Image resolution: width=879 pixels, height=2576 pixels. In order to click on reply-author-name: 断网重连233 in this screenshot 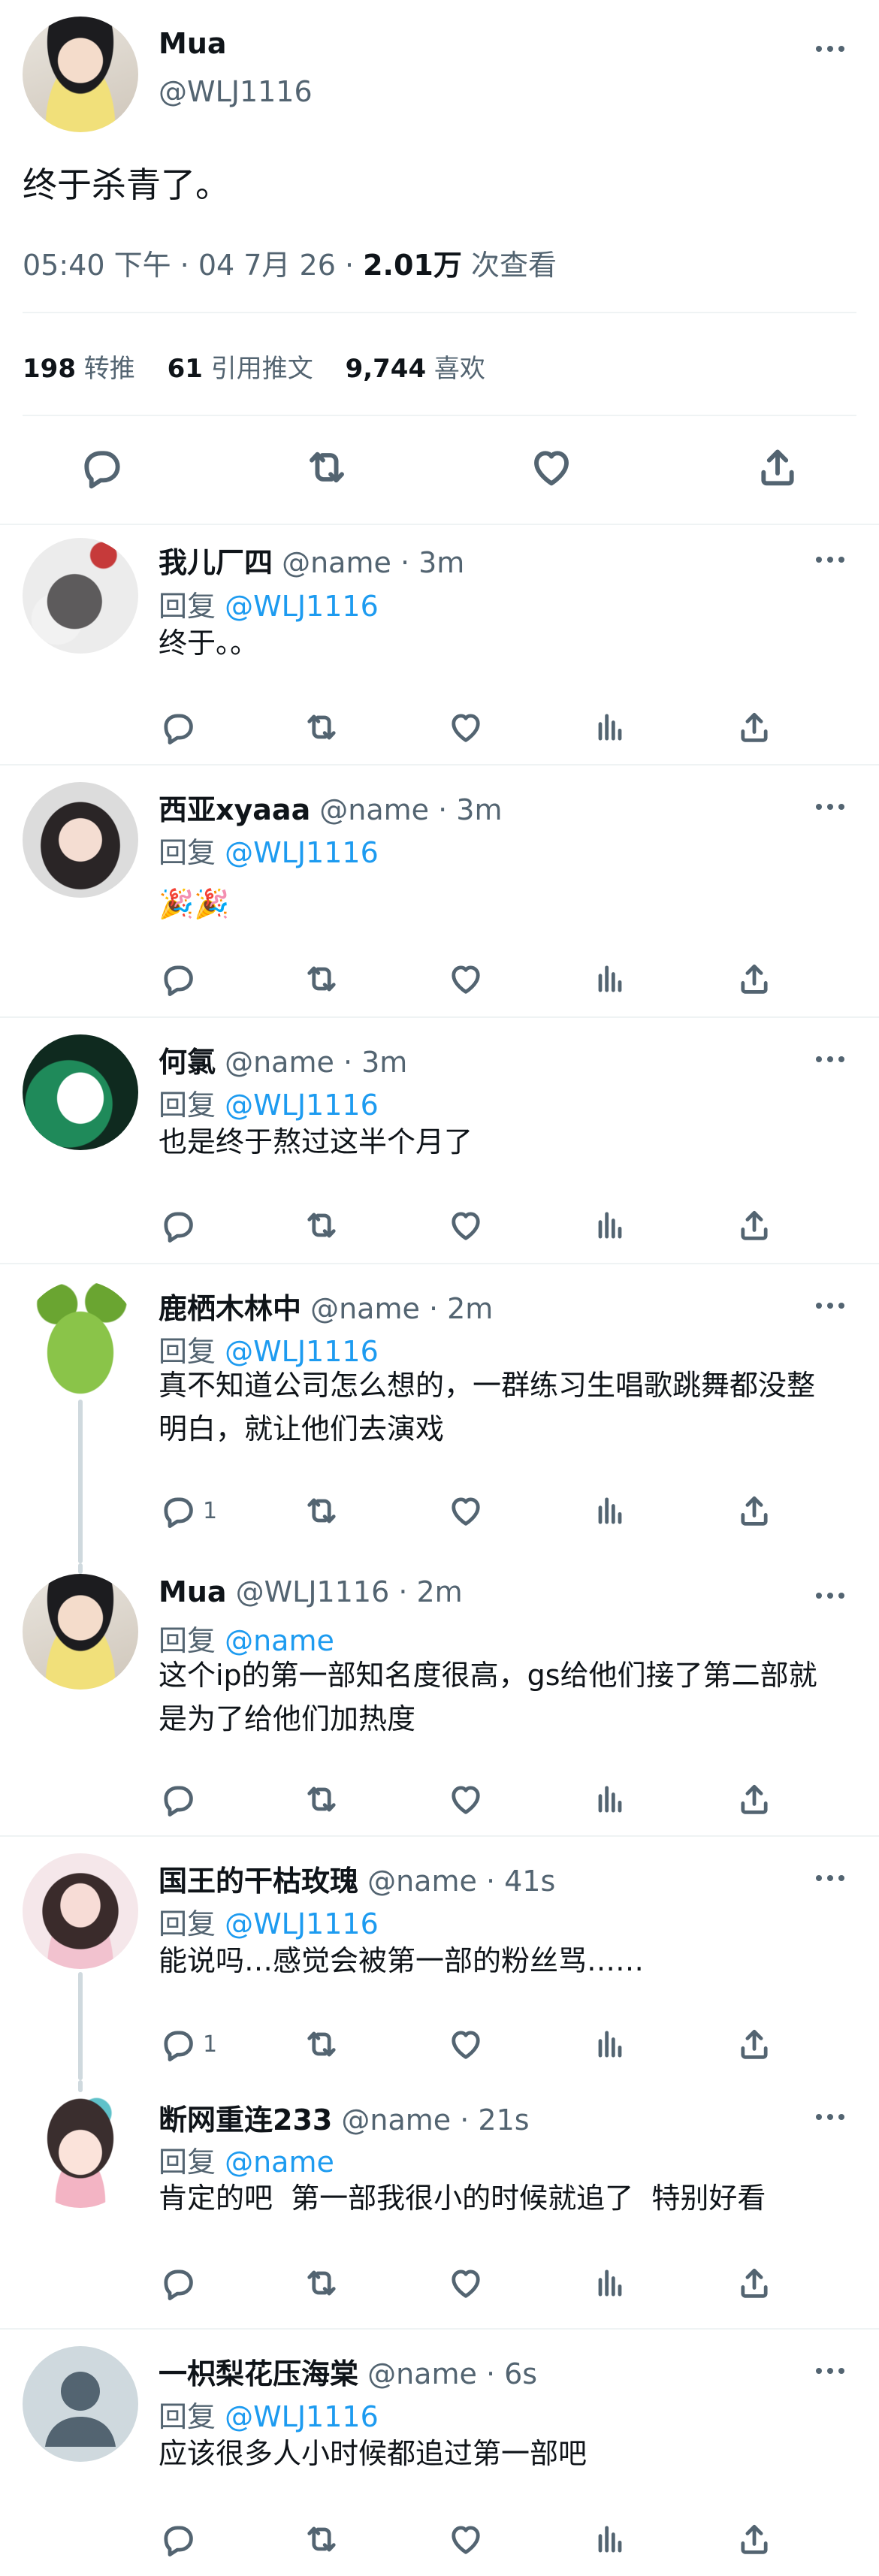, I will do `click(245, 2120)`.